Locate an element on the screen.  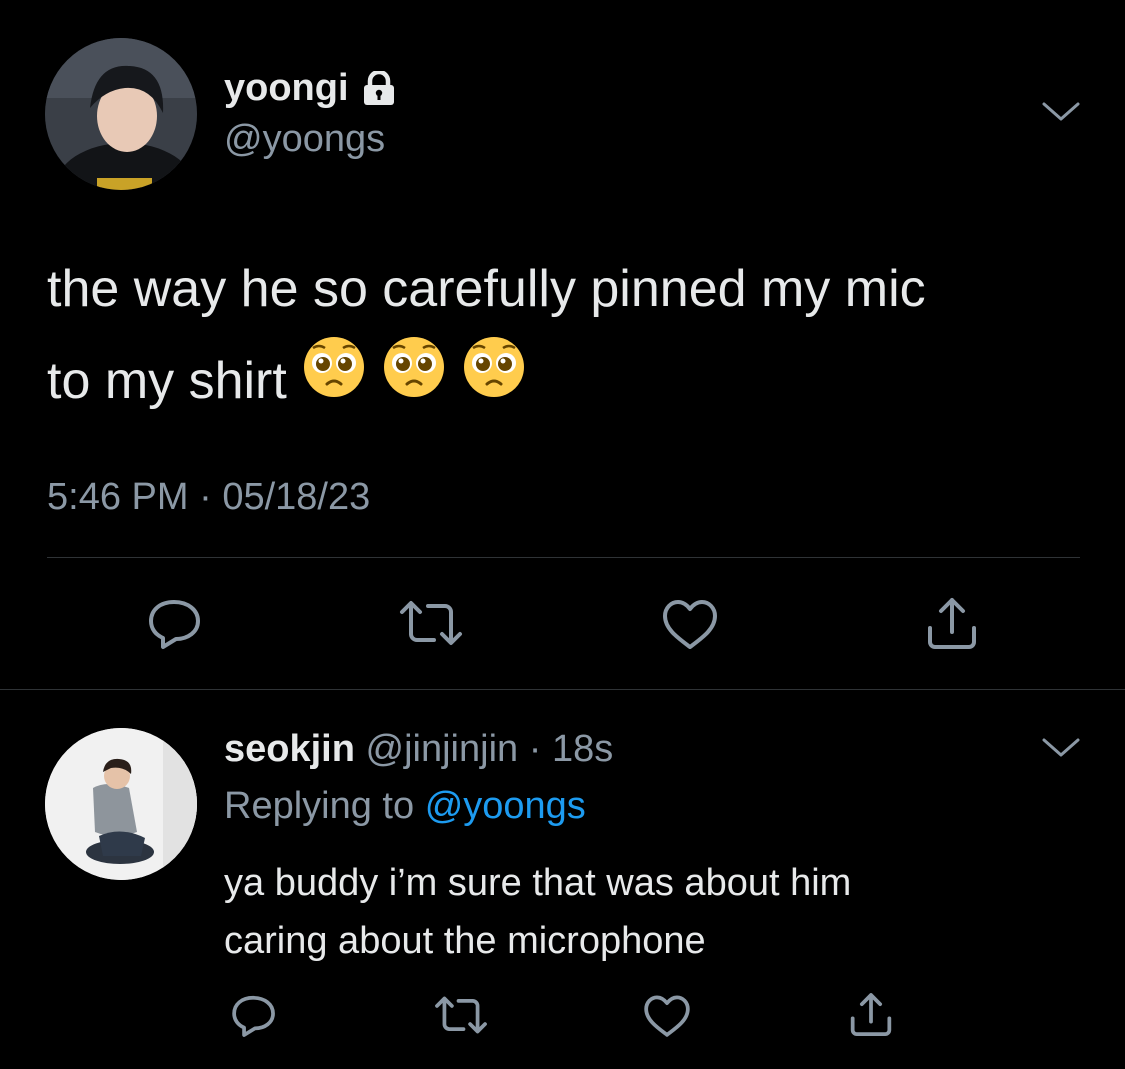
tweet-text-line2: to my shirt is located at coordinates (167, 381).